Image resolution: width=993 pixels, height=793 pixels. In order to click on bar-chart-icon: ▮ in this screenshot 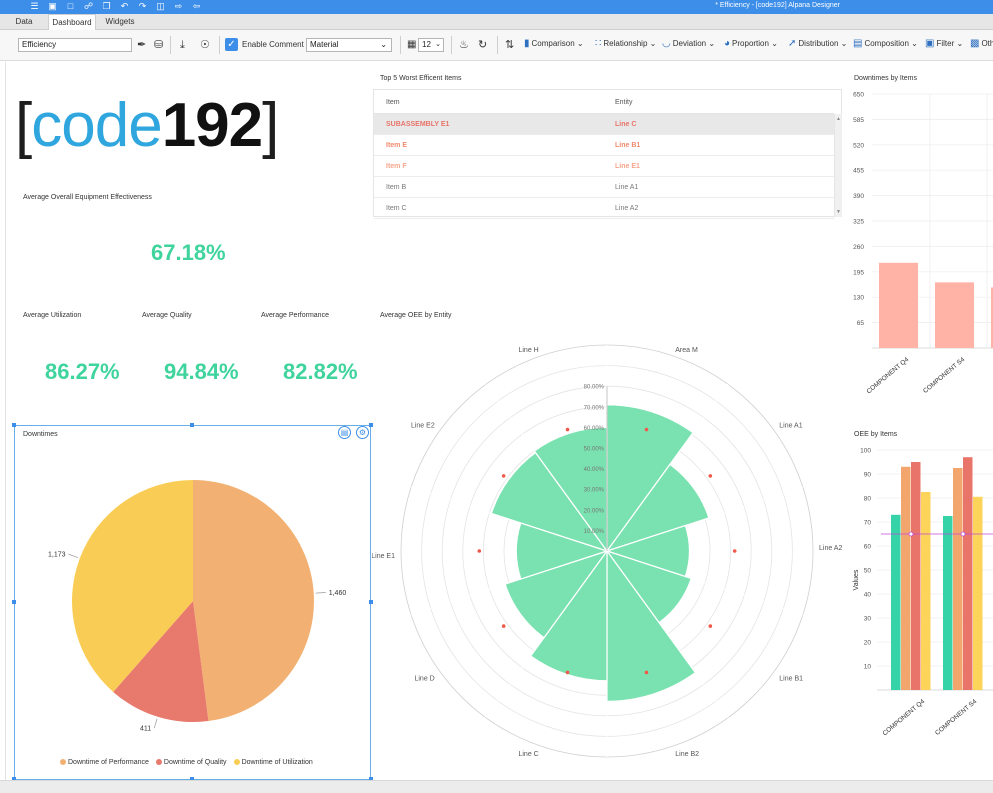, I will do `click(527, 43)`.